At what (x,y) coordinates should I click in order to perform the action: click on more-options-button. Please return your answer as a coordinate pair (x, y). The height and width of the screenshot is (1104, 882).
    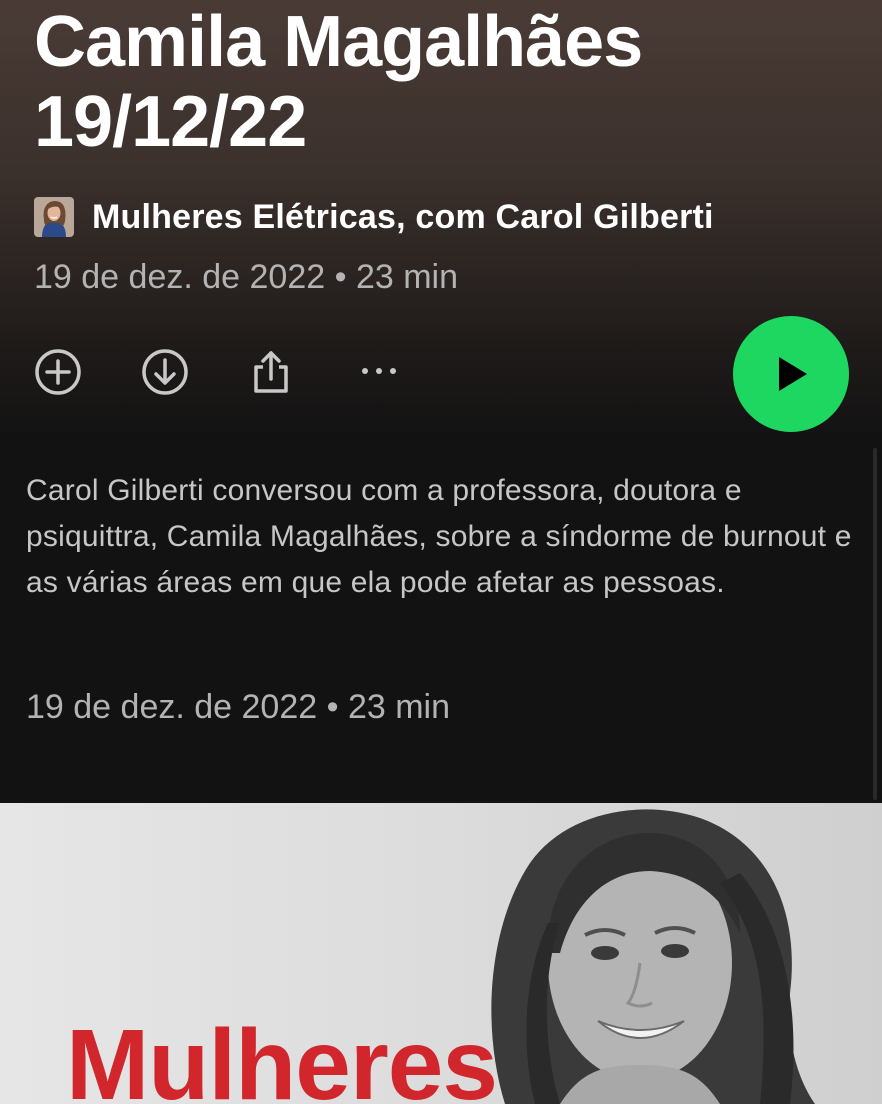
    Looking at the image, I should click on (379, 372).